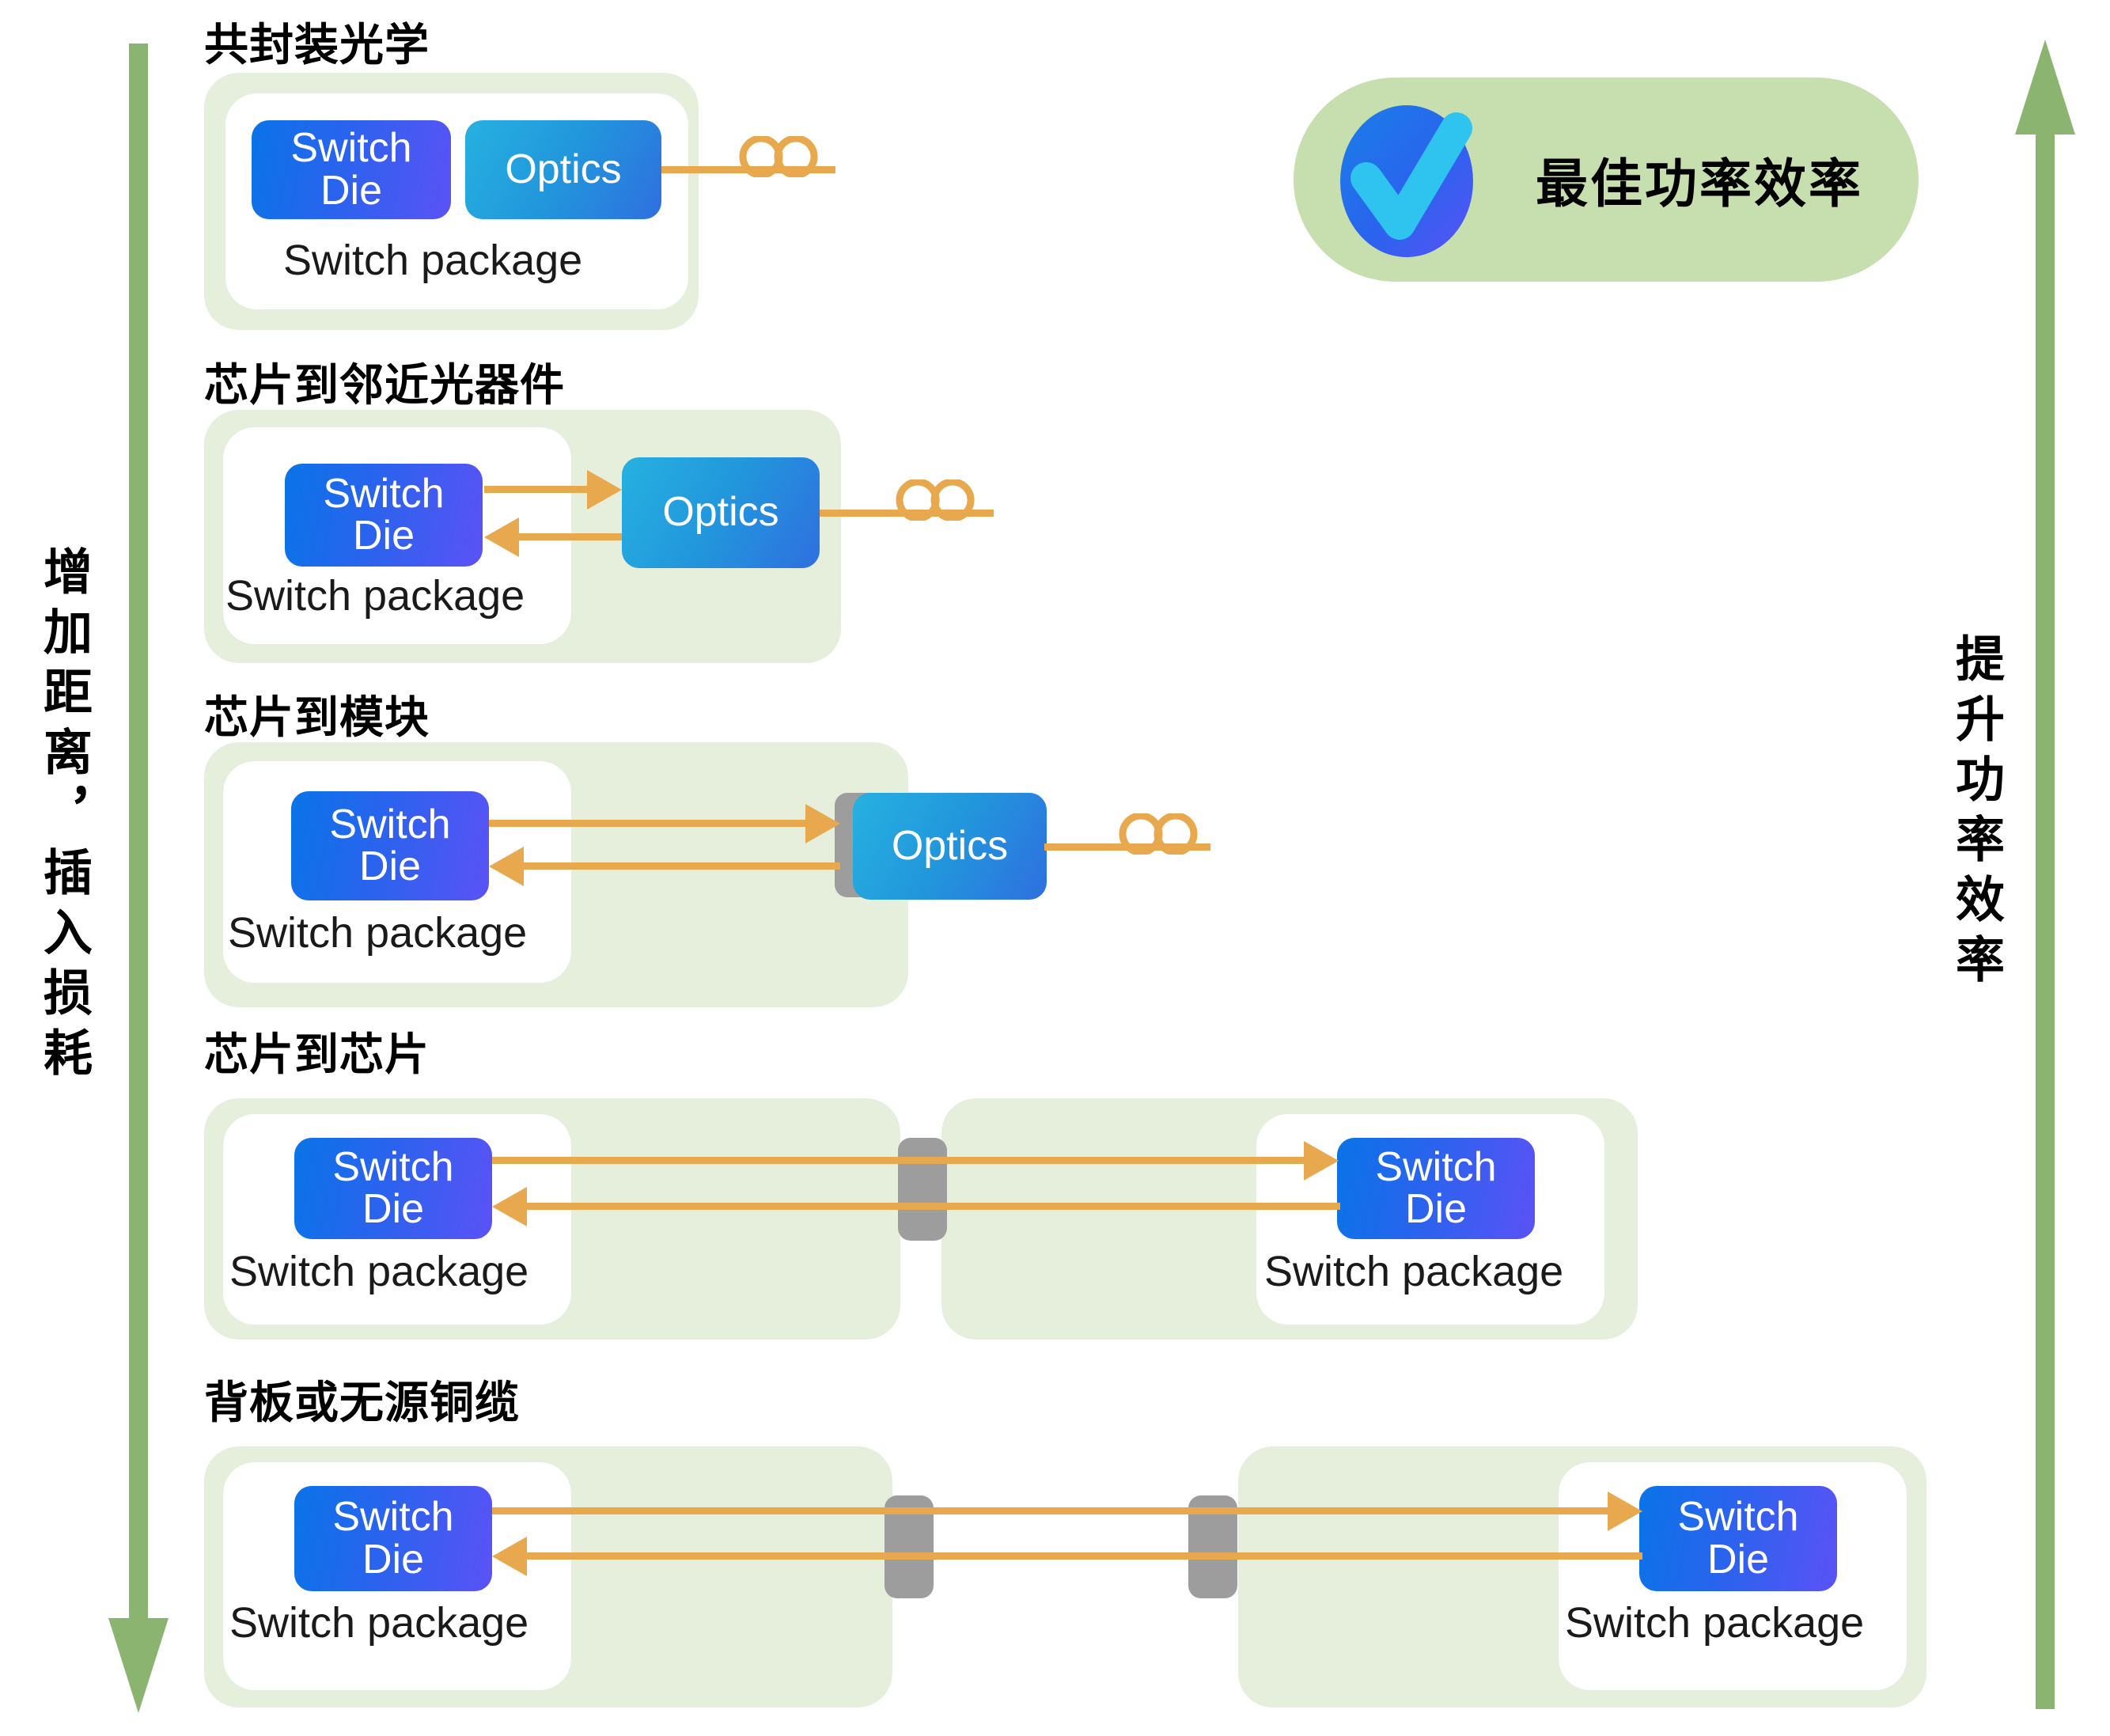 The height and width of the screenshot is (1736, 2110). Describe the element at coordinates (1159, 836) in the screenshot. I see `row3-fiber-coil-icon` at that location.